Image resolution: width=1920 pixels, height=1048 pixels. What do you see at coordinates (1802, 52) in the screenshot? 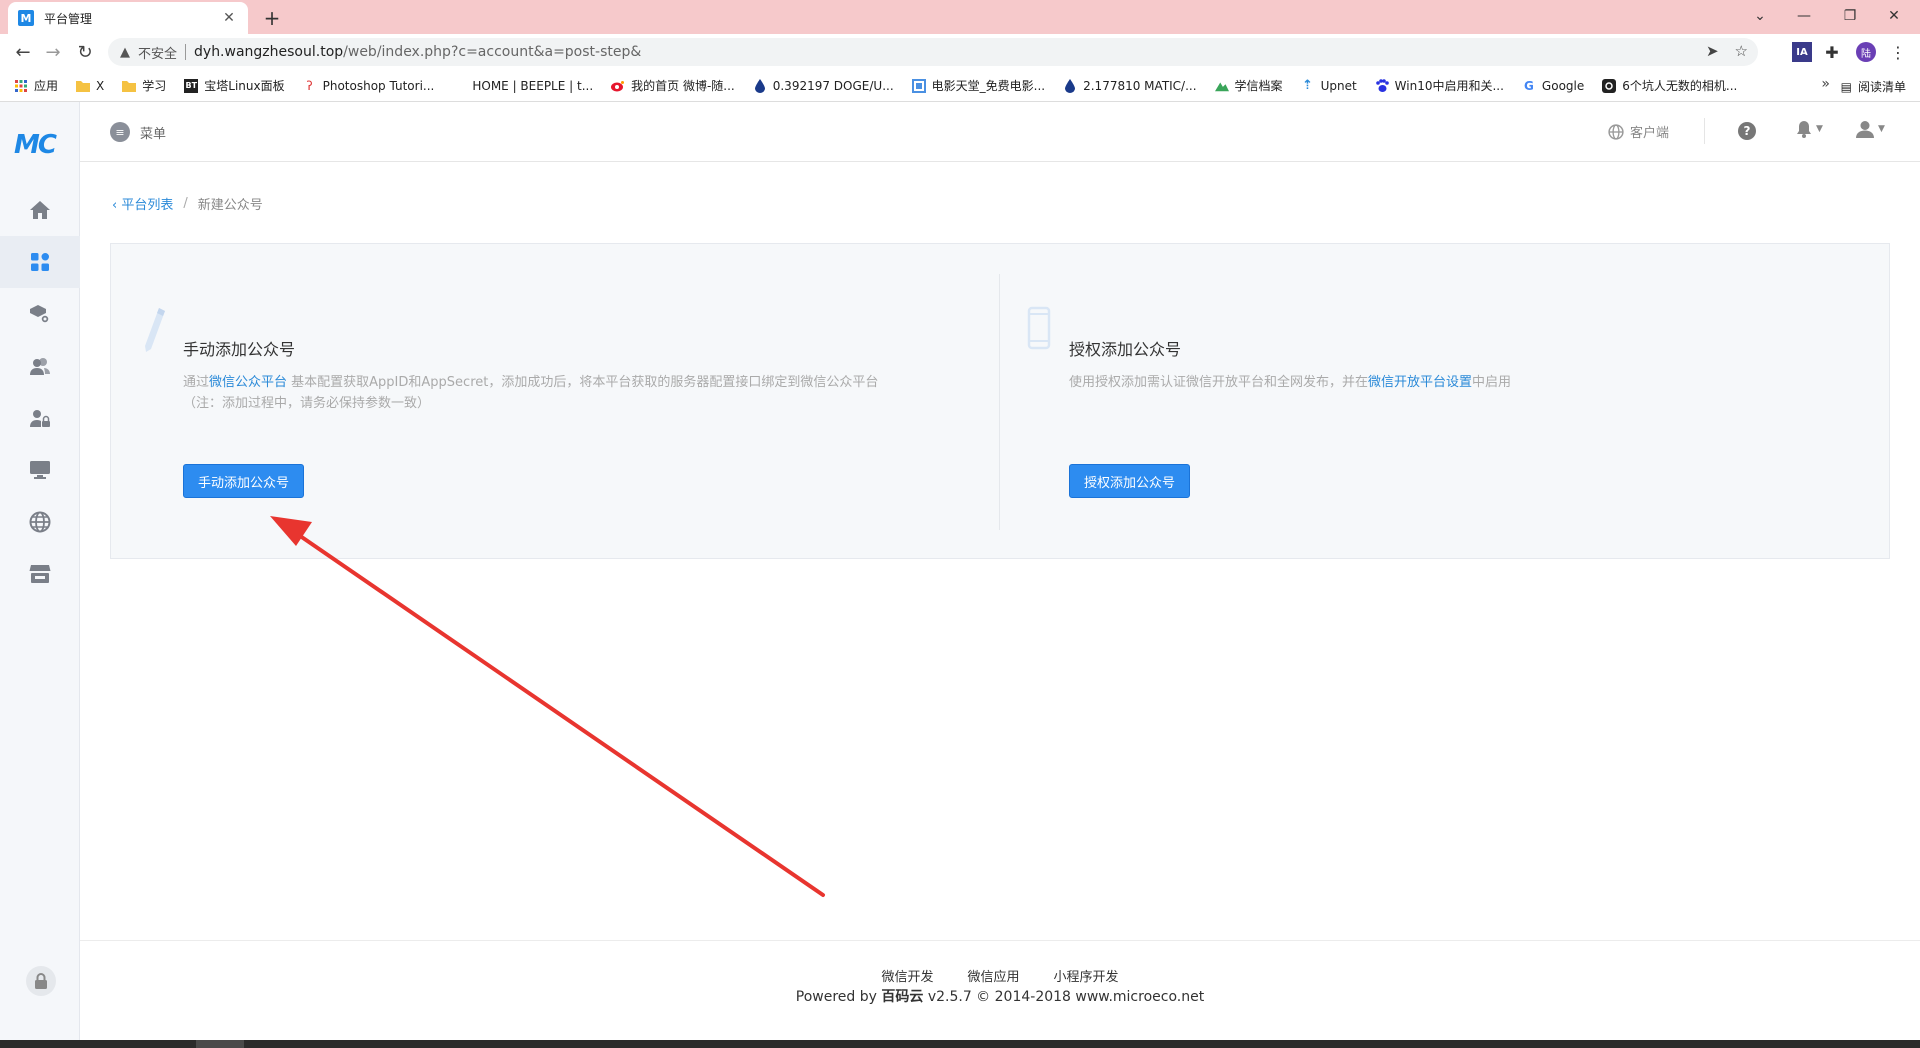
I see `ia-extension-icon: IA` at bounding box center [1802, 52].